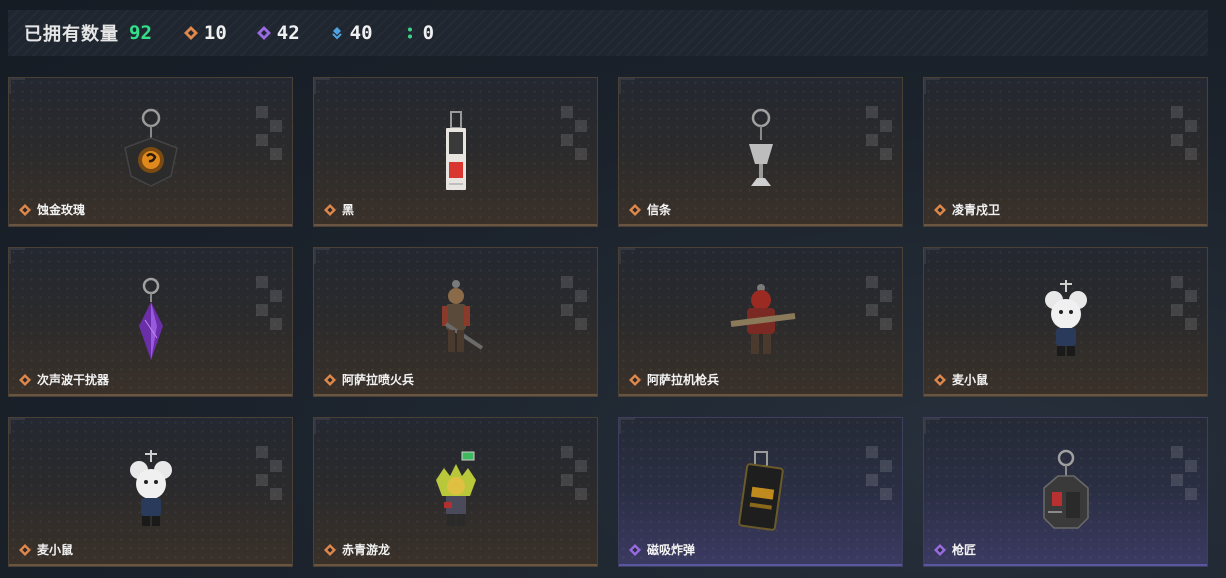  Describe the element at coordinates (378, 380) in the screenshot. I see `item-name: 阿萨拉喷火兵` at that location.